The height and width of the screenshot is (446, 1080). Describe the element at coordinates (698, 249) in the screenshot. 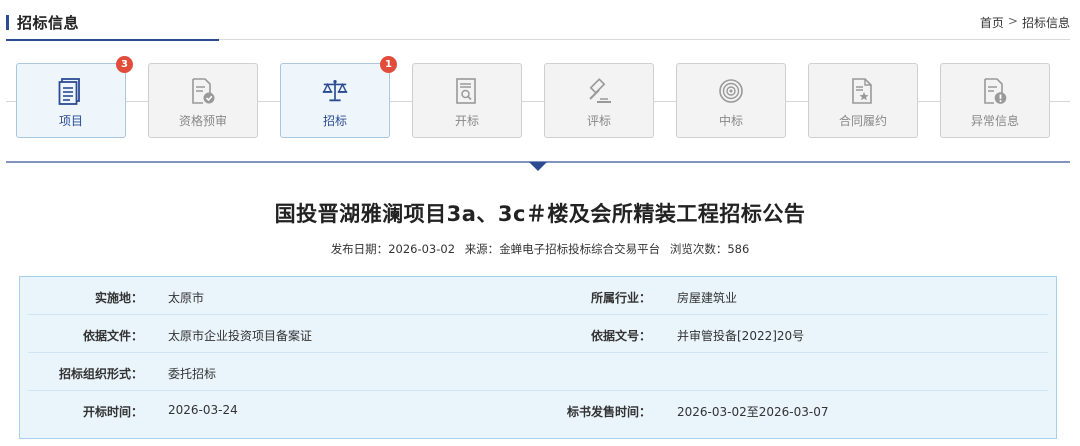

I see `view-count-label: 浏览次数：` at that location.